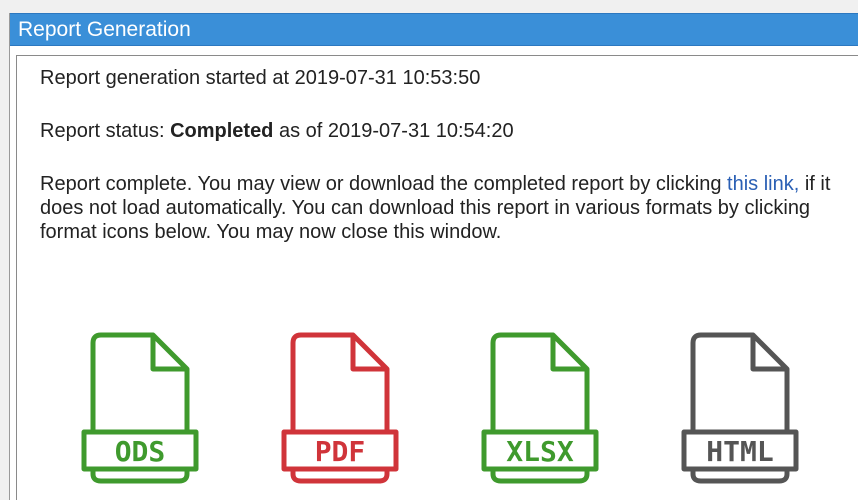 The height and width of the screenshot is (500, 858). Describe the element at coordinates (739, 451) in the screenshot. I see `format-label: HTML` at that location.